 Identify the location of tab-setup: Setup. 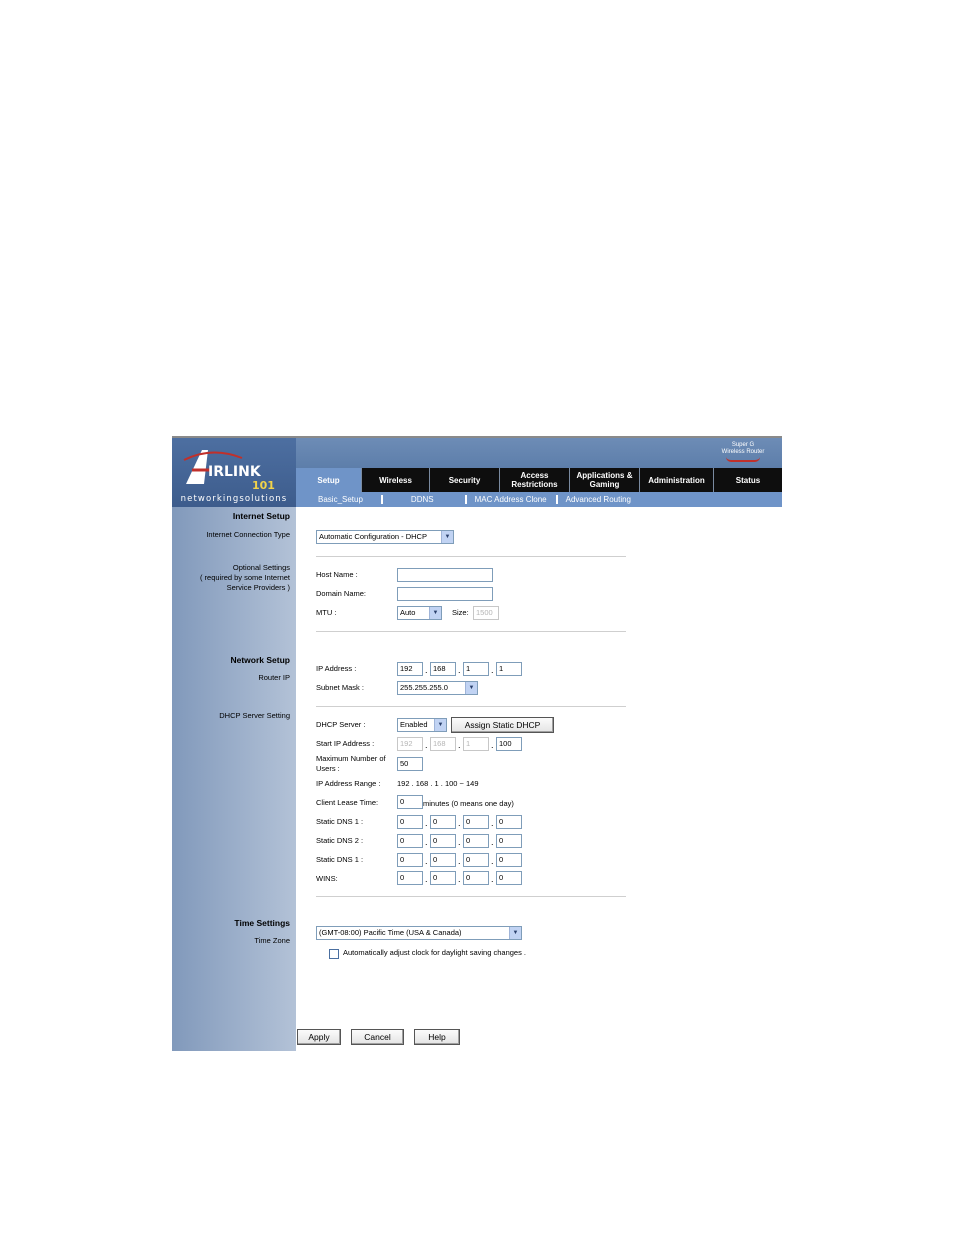
(329, 480).